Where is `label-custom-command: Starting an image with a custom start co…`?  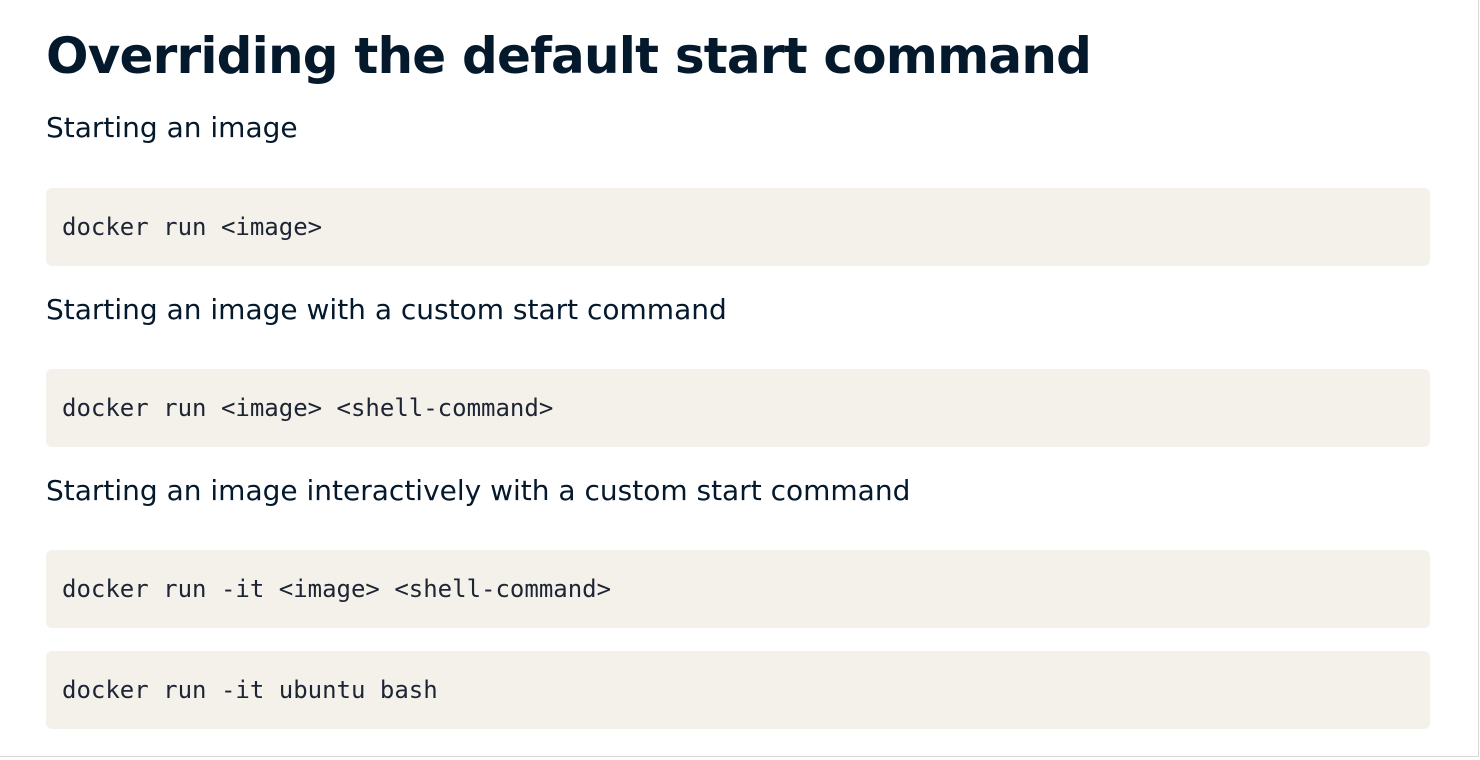 label-custom-command: Starting an image with a custom start co… is located at coordinates (386, 309).